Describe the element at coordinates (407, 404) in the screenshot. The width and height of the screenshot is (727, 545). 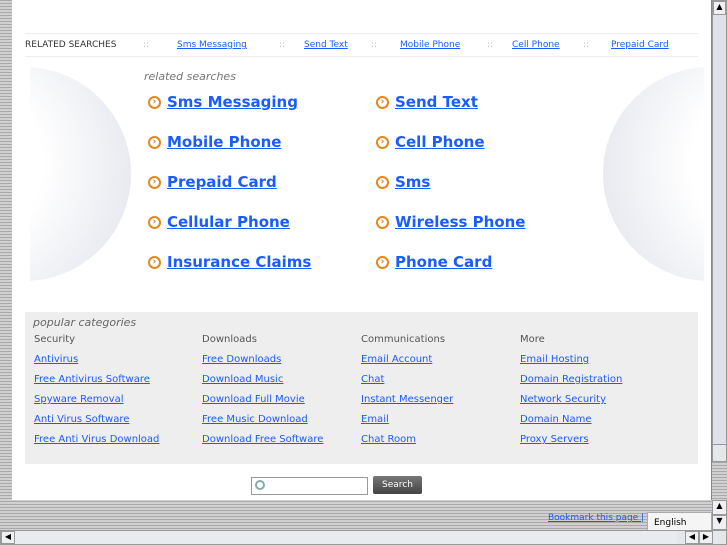
I see `category-link: Instant Messenger` at that location.